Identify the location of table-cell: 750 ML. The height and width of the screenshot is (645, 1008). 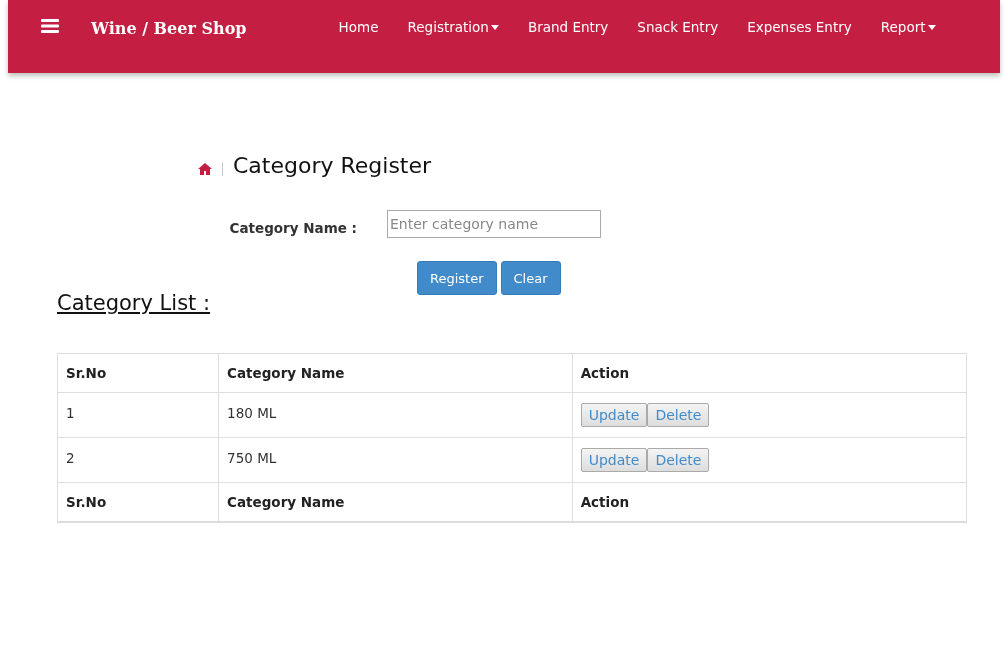
(395, 460).